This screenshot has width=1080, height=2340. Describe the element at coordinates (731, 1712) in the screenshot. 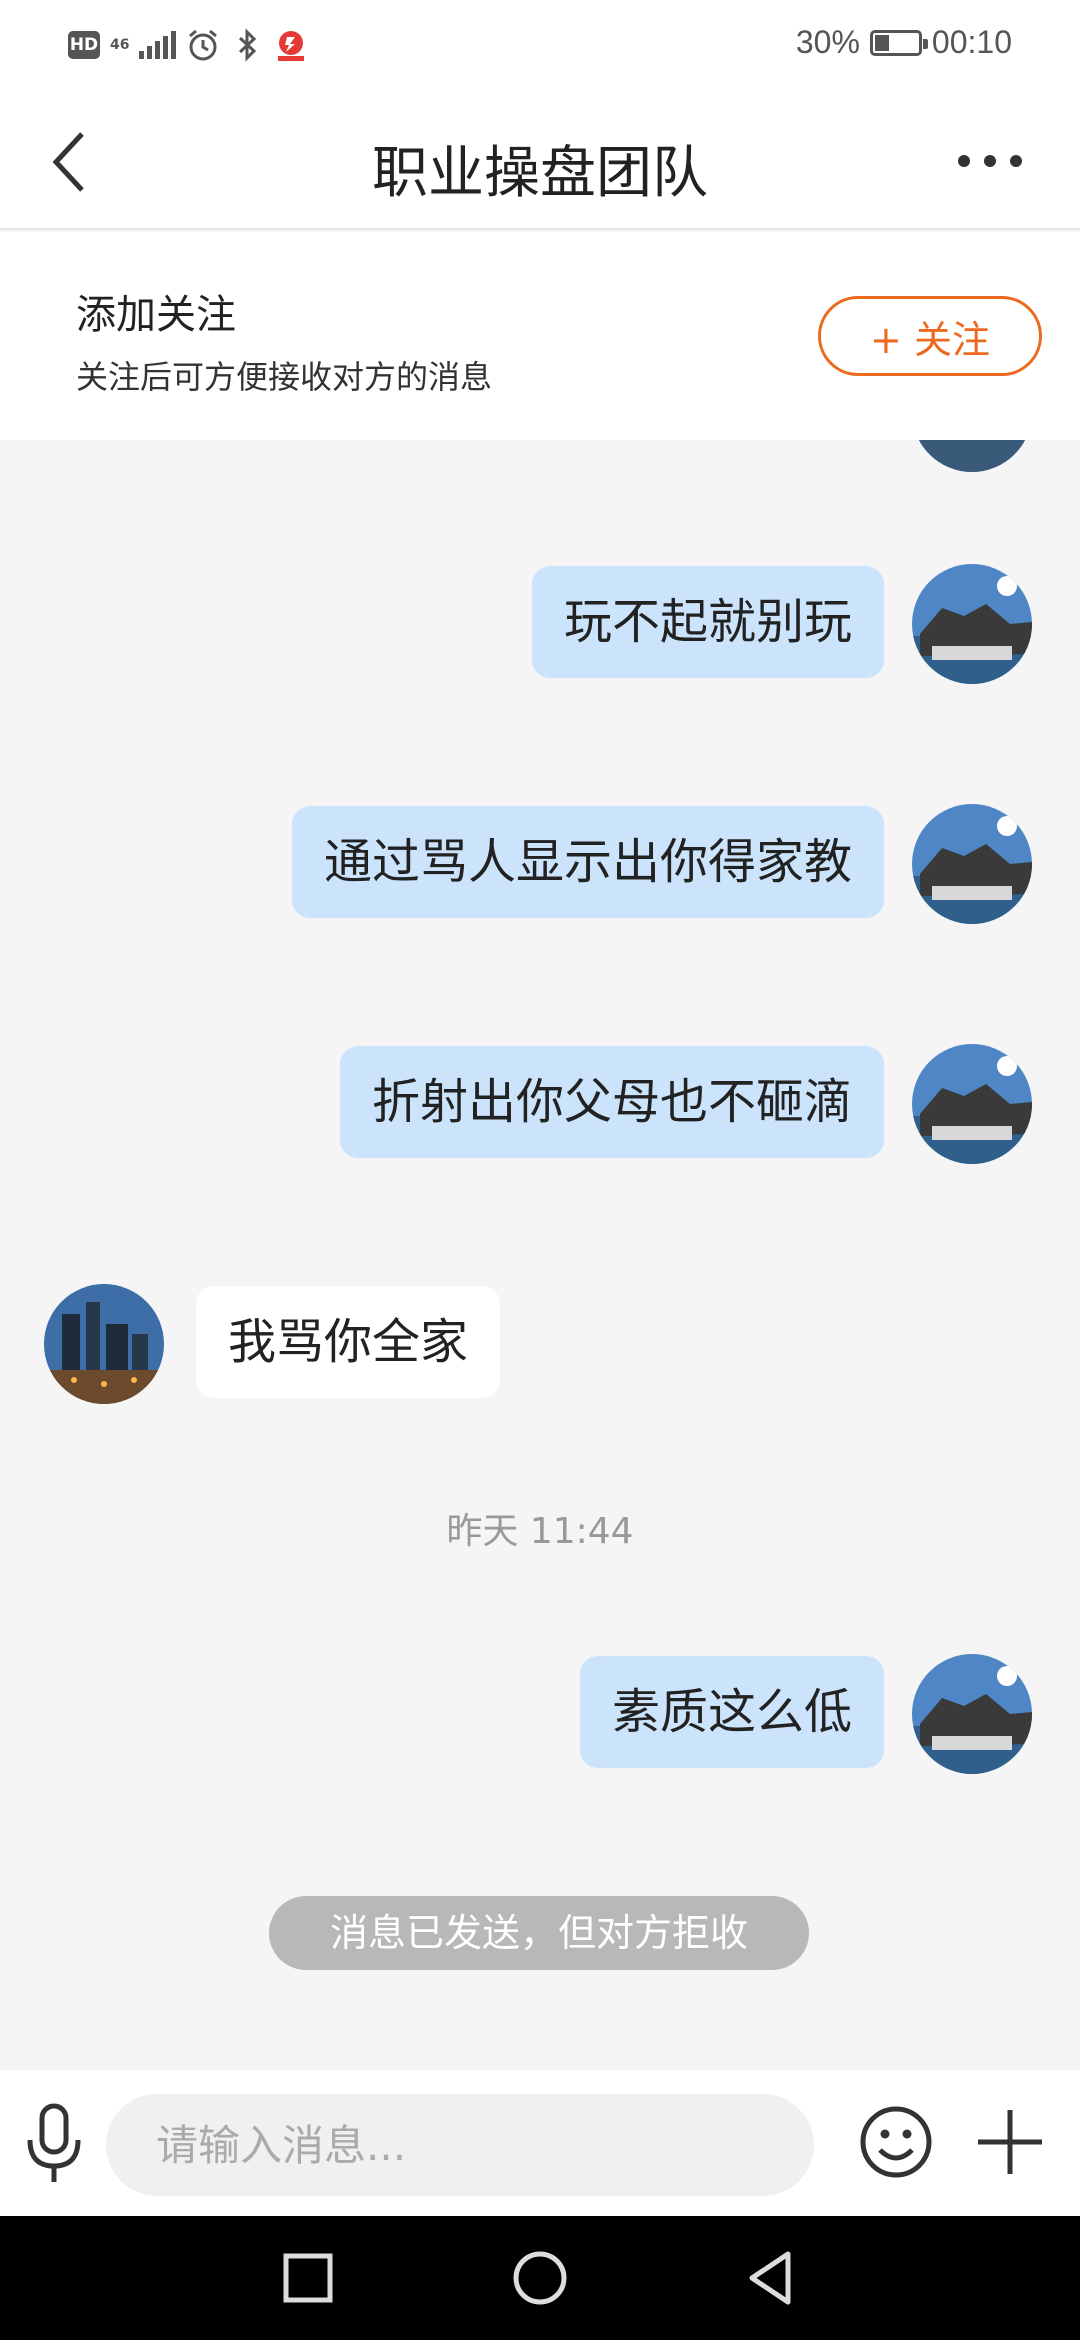

I see `message-bubble-sent: 素质这么低` at that location.